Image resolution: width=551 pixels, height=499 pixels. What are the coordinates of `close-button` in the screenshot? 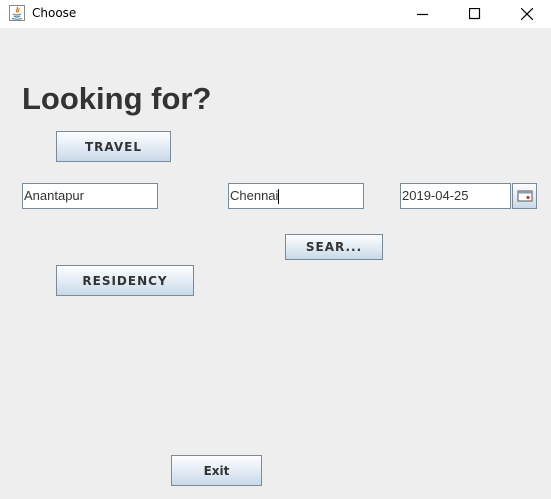 It's located at (527, 14).